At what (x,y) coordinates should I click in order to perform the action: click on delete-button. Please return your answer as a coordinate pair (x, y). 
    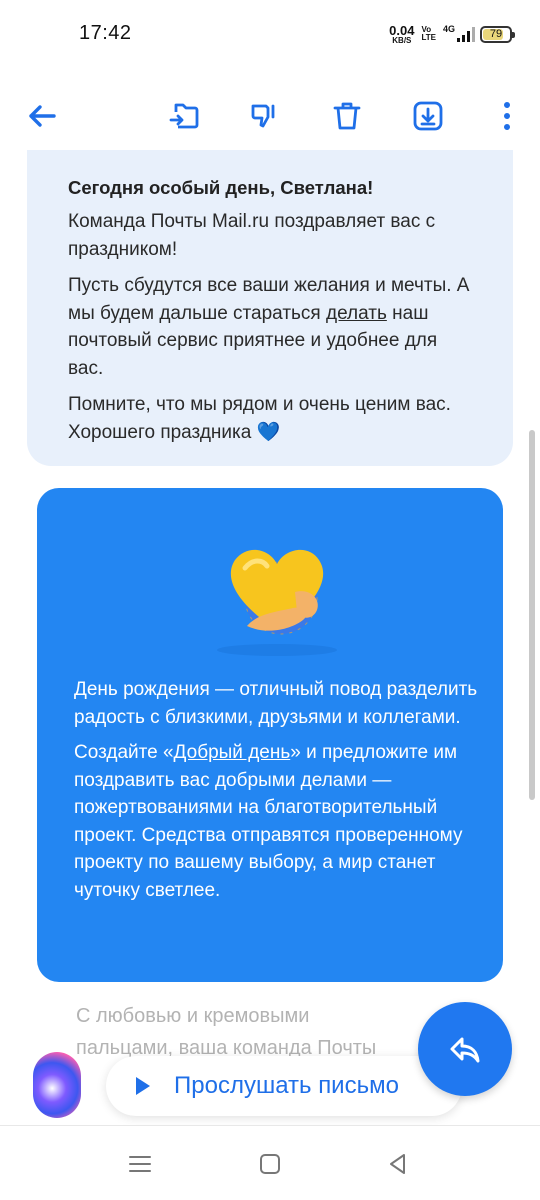
    Looking at the image, I should click on (347, 116).